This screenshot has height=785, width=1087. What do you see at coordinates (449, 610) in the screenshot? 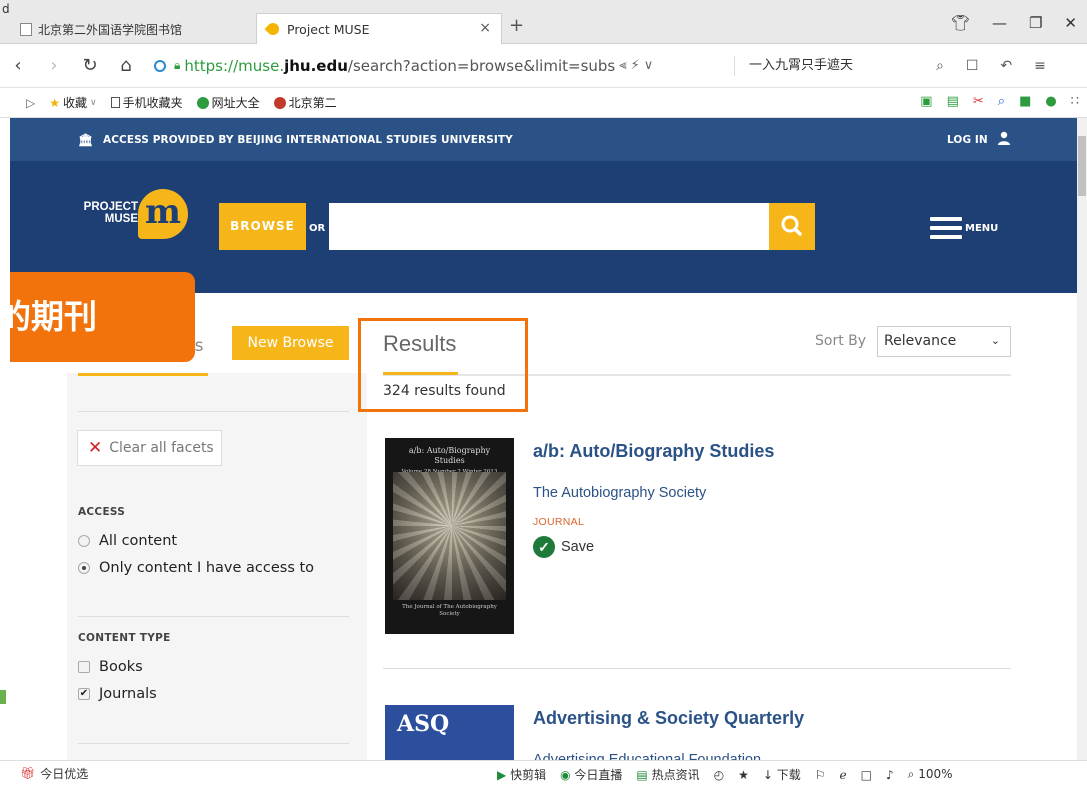
I see `cover-subtitle: The Journal of The Autobiography Society` at bounding box center [449, 610].